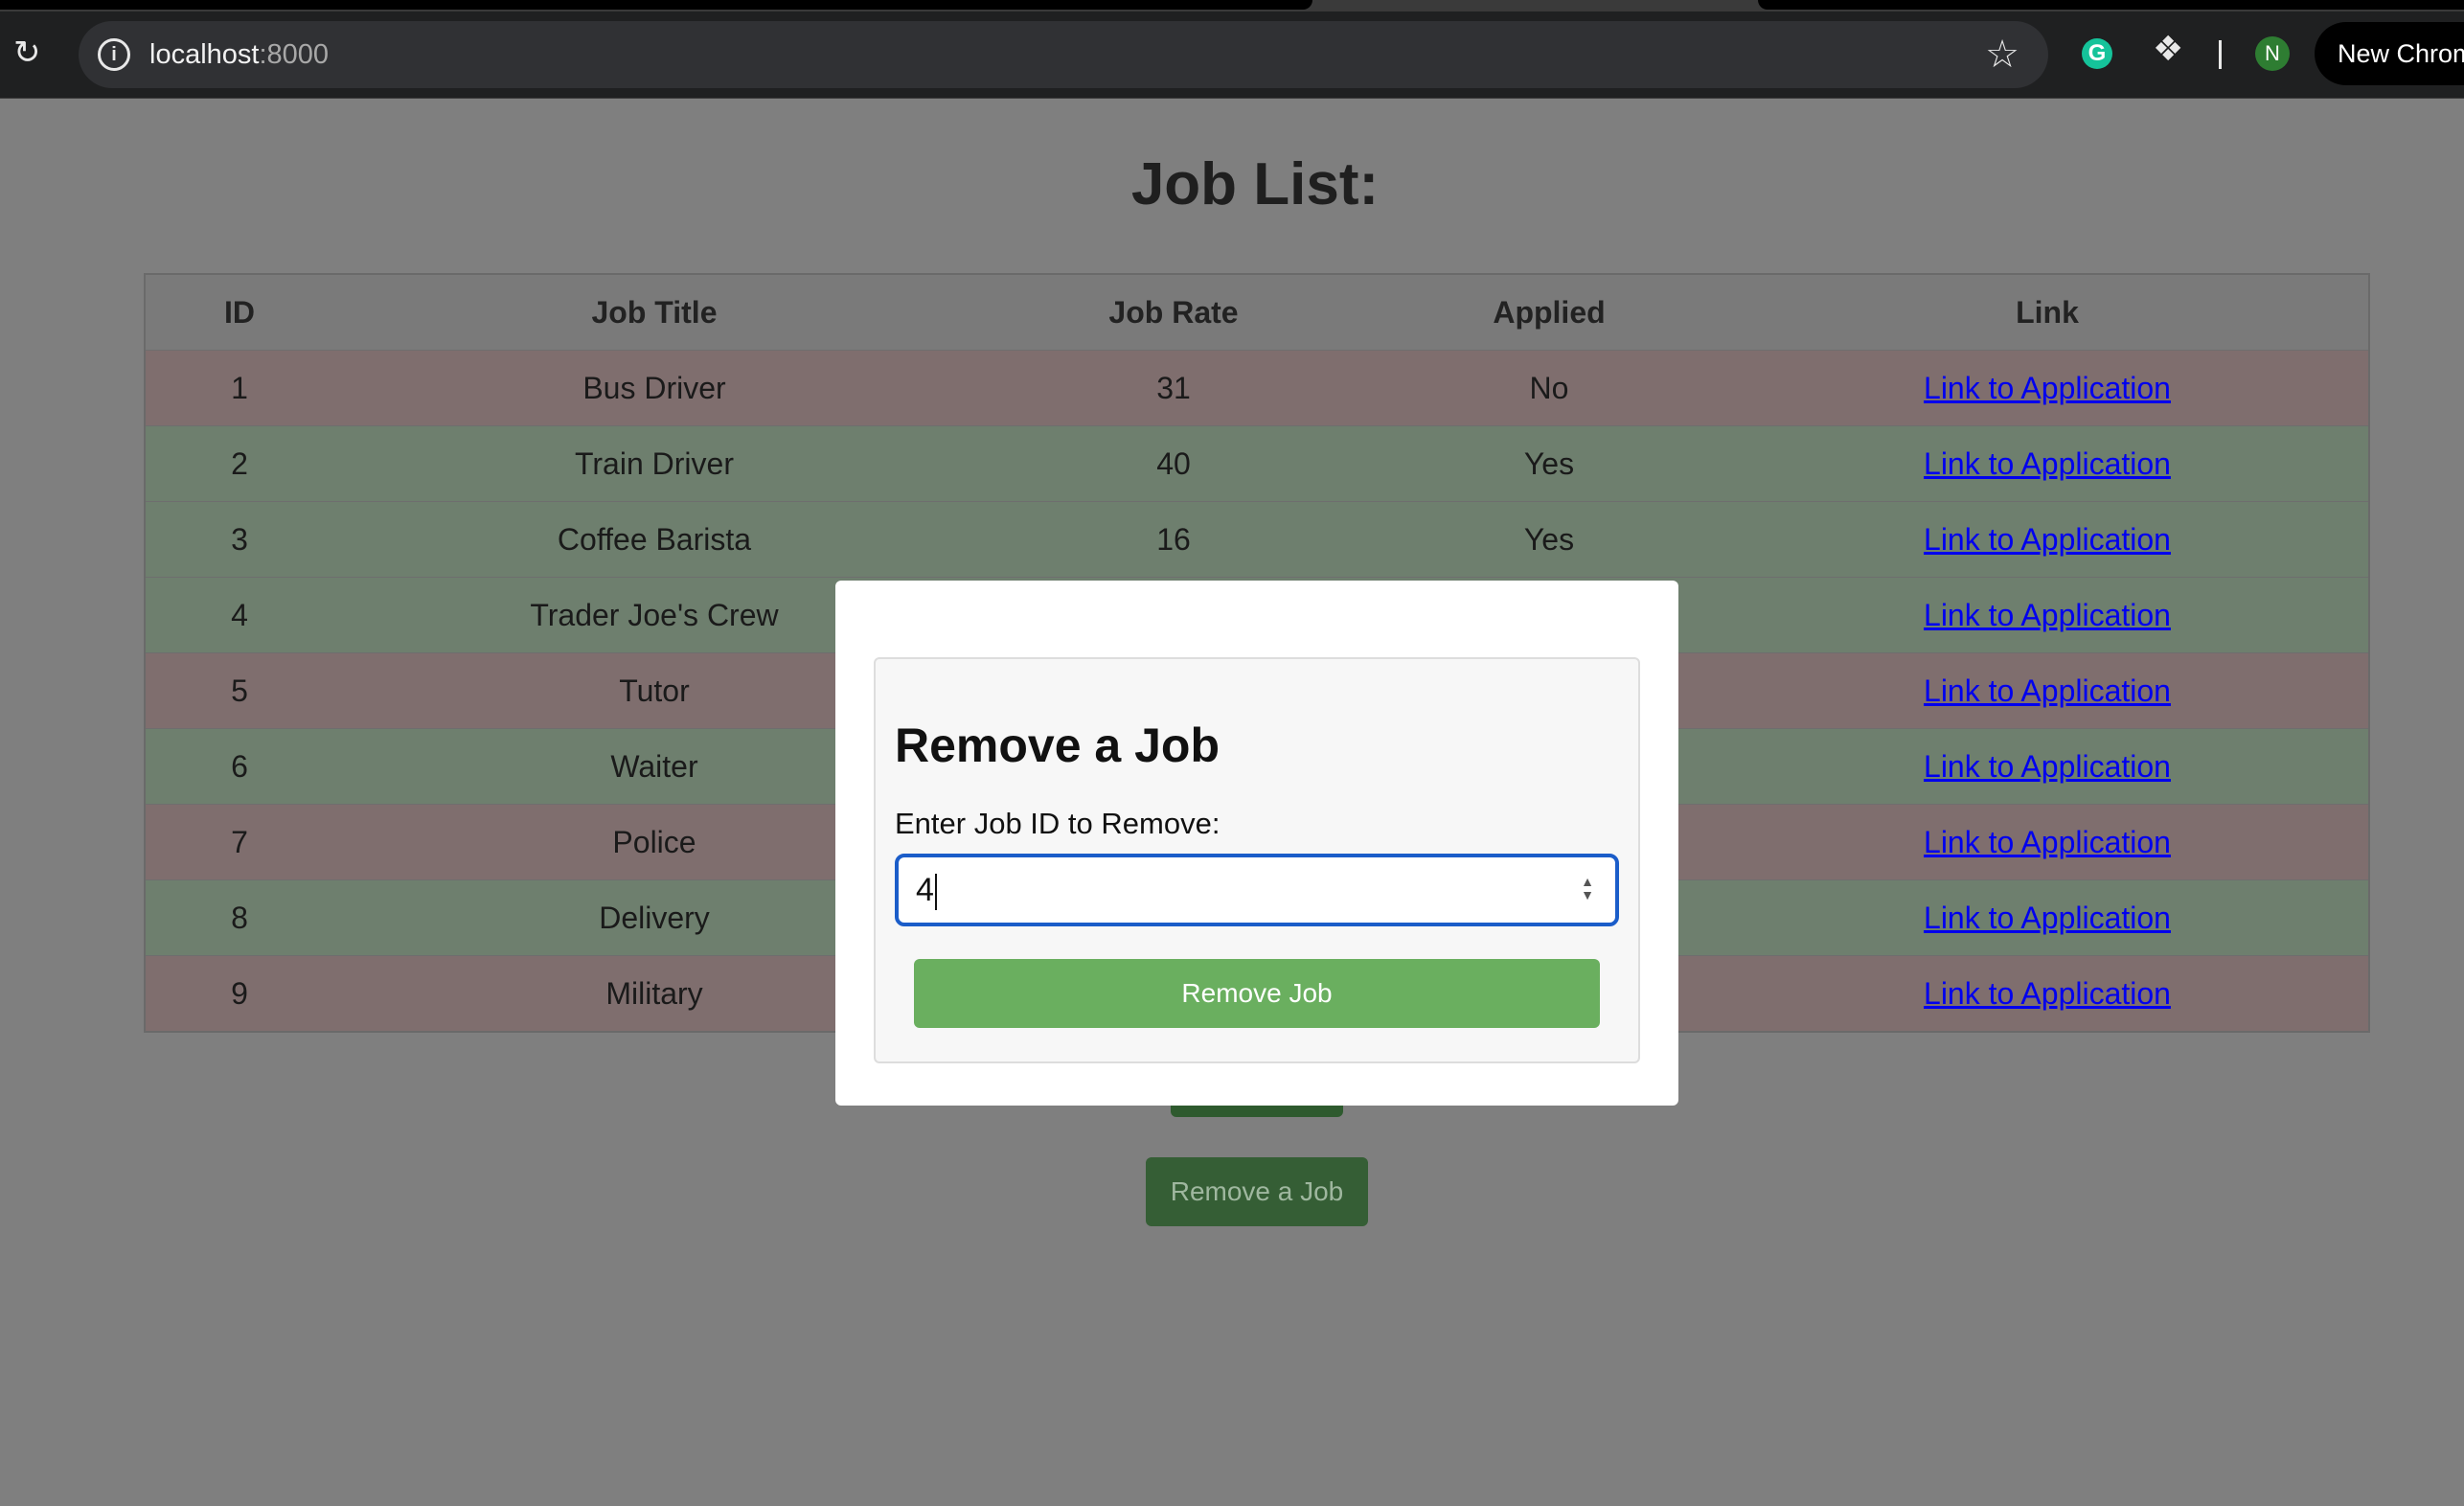  Describe the element at coordinates (239, 917) in the screenshot. I see `cell-id: 8` at that location.